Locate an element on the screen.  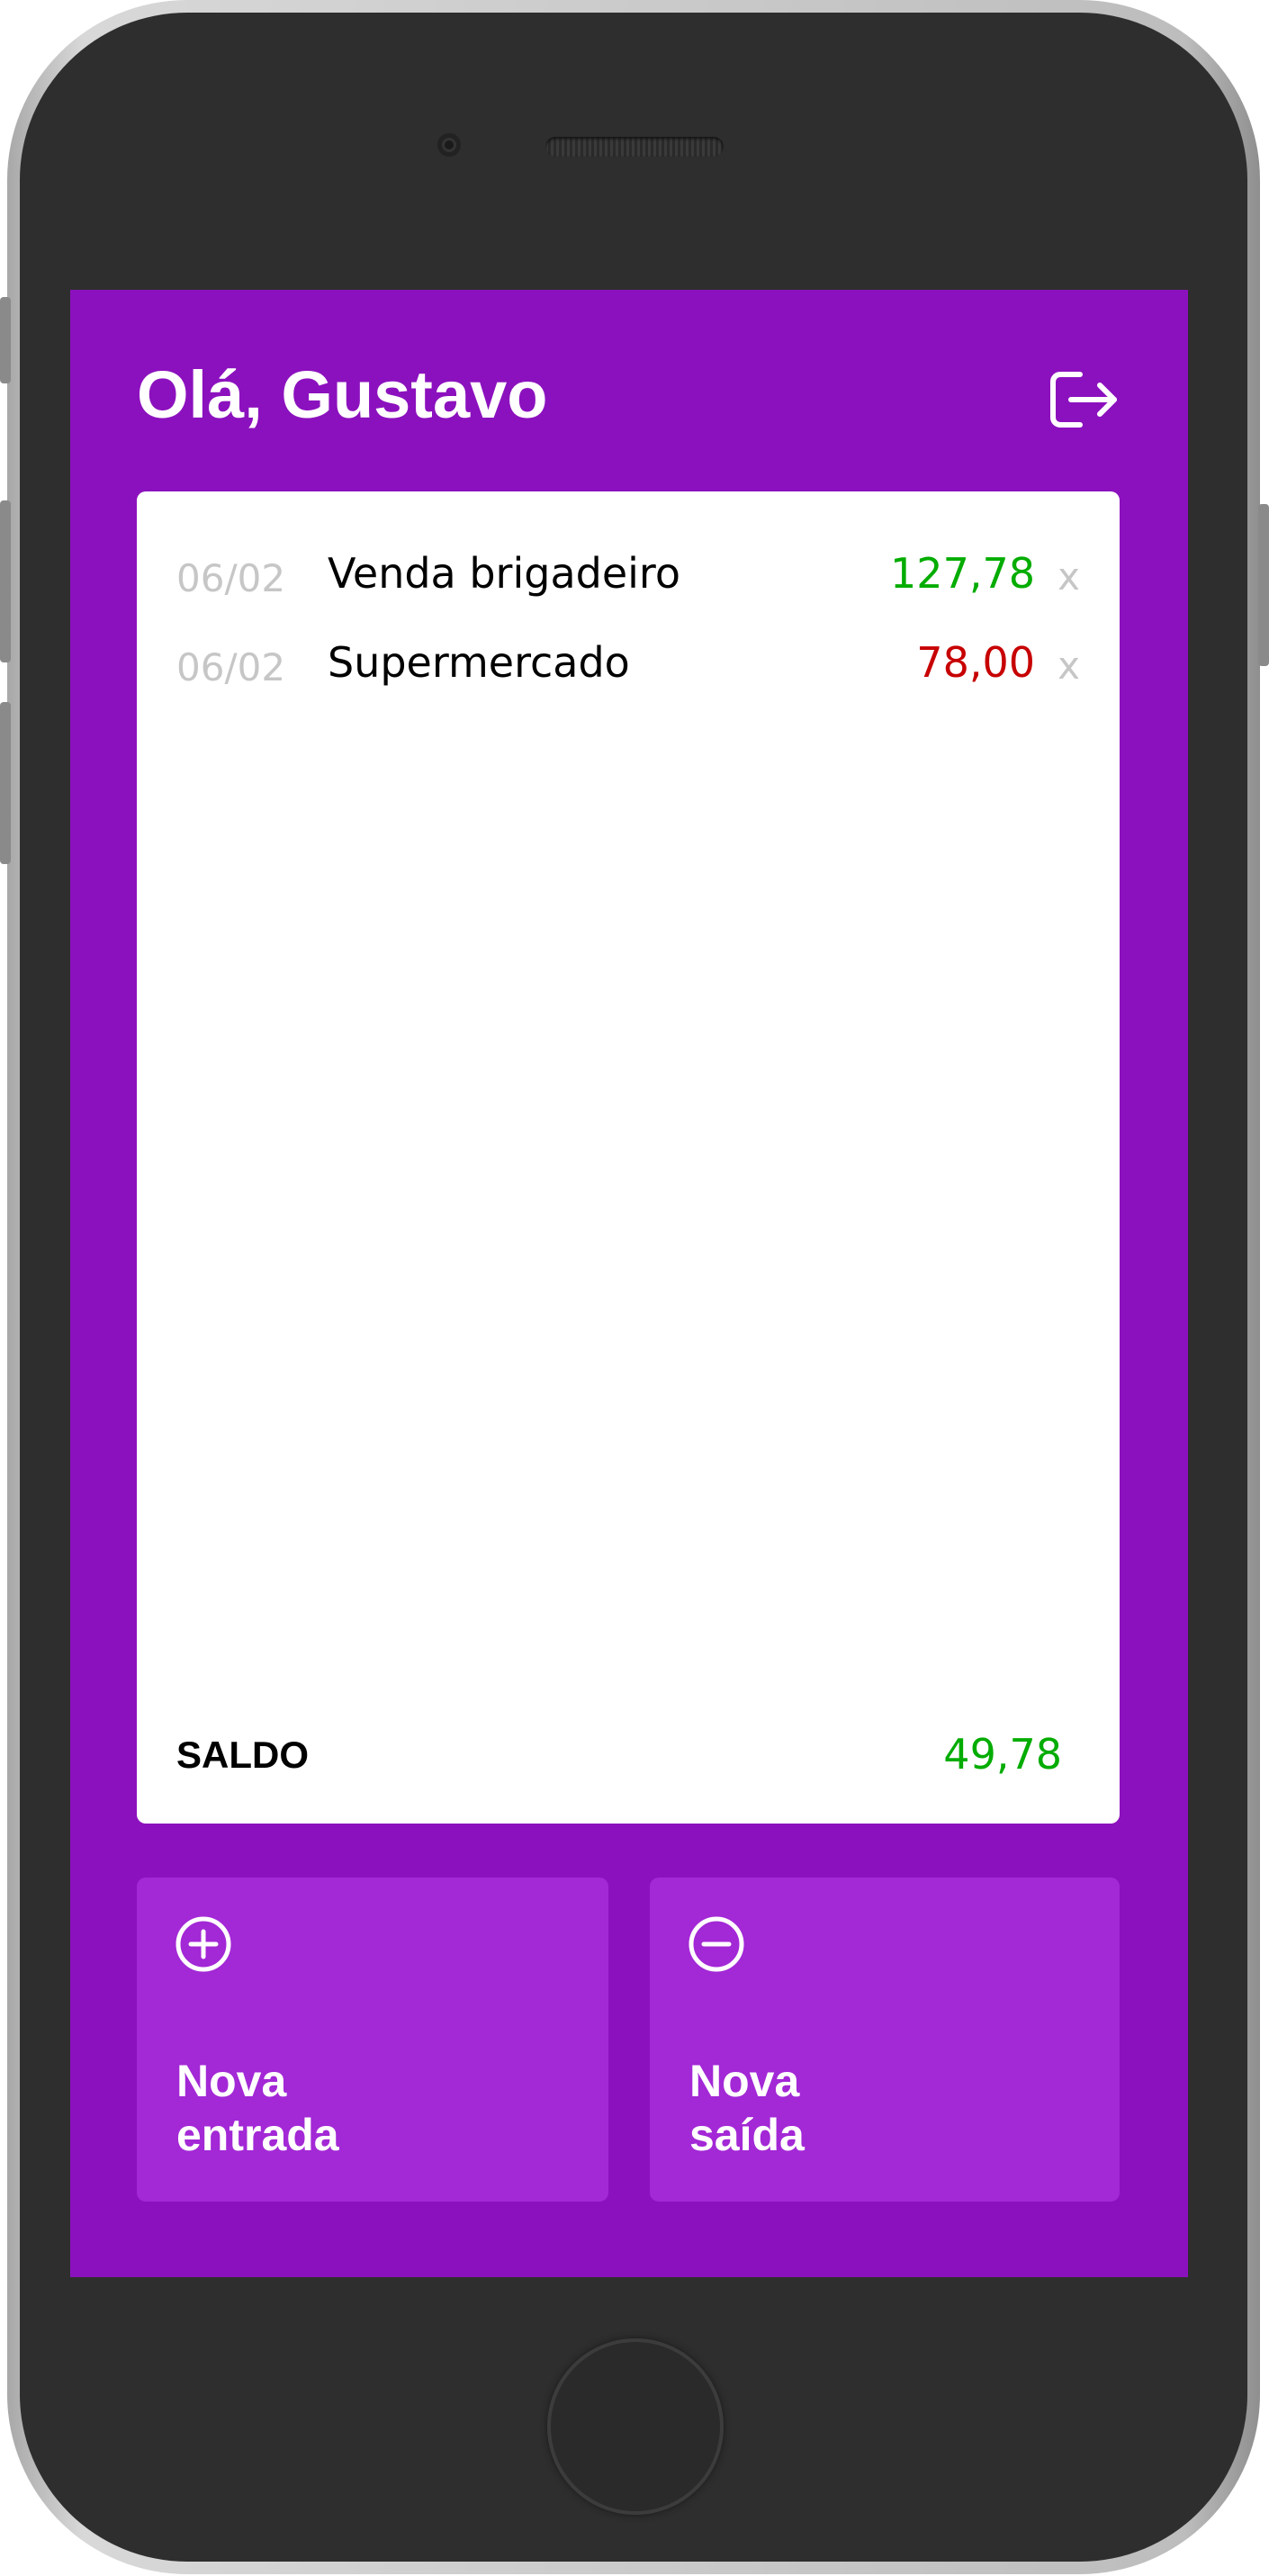
new-entry-button: Nova entrada is located at coordinates (373, 2040).